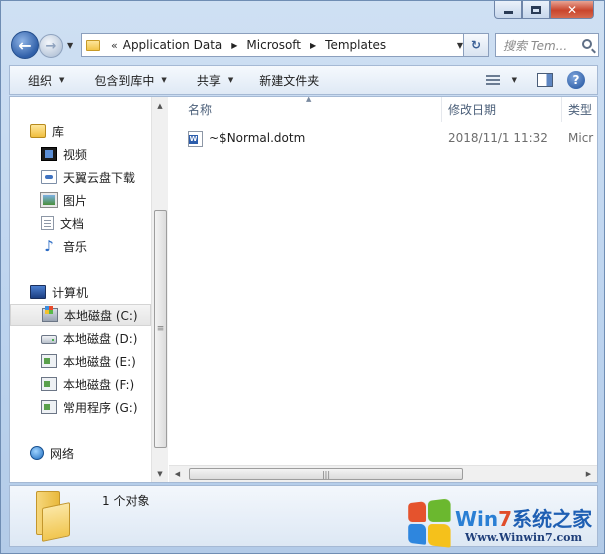  What do you see at coordinates (579, 109) in the screenshot?
I see `column-header-type: 类型` at bounding box center [579, 109].